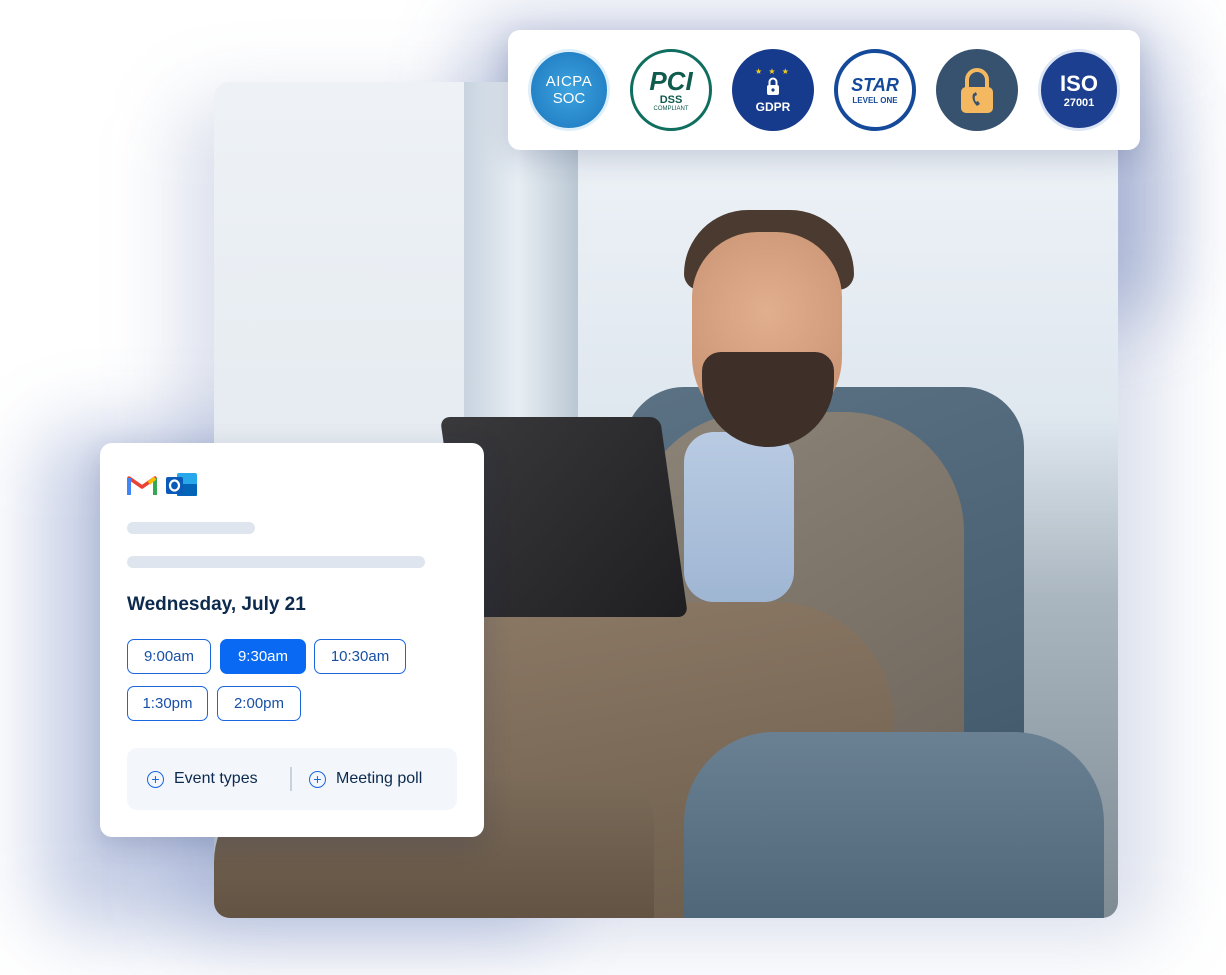 Image resolution: width=1226 pixels, height=975 pixels. I want to click on dss-label: DSS, so click(671, 100).